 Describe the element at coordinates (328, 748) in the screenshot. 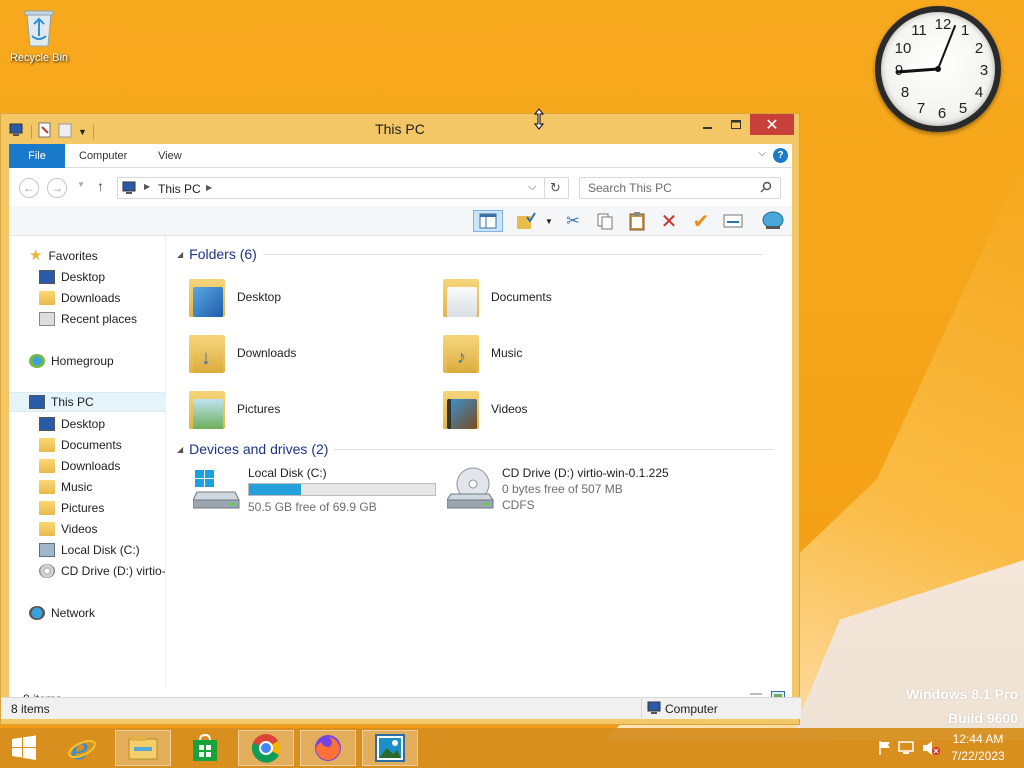

I see `taskbar-firefox` at that location.